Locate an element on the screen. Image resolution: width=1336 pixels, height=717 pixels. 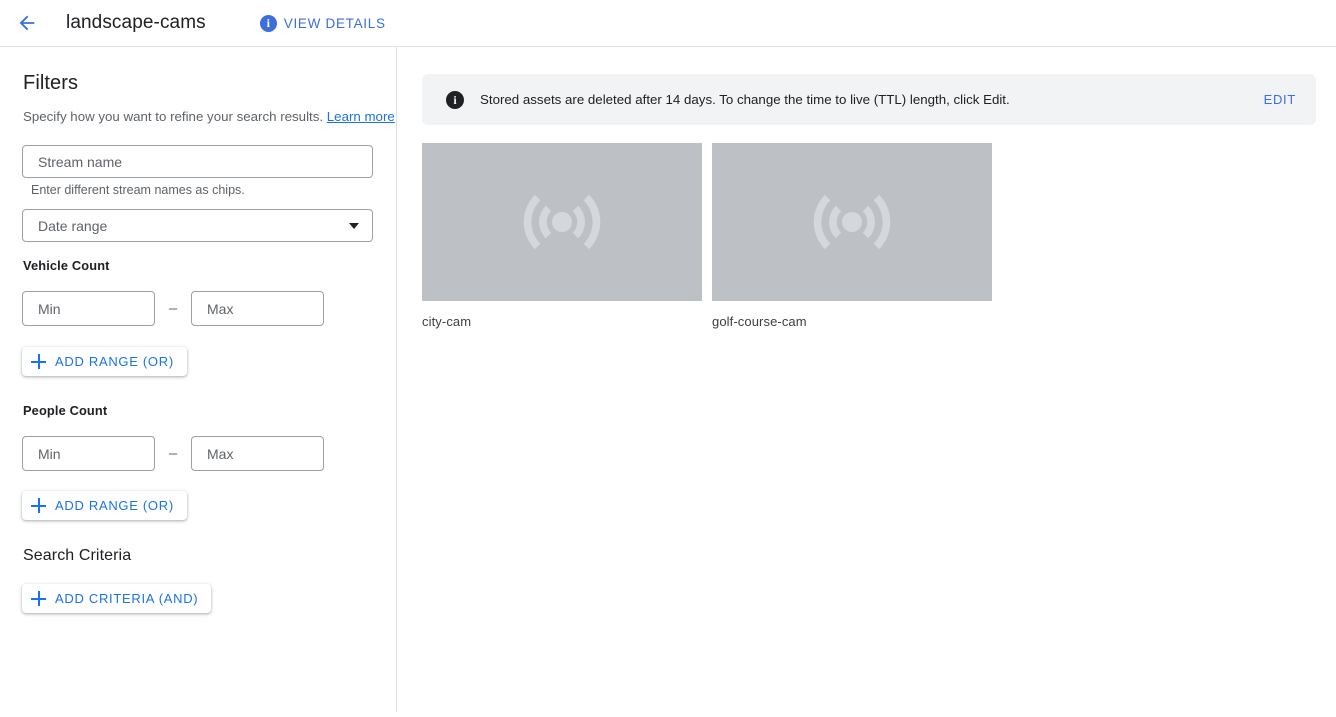
people-count-max-placeholder: Max is located at coordinates (220, 453).